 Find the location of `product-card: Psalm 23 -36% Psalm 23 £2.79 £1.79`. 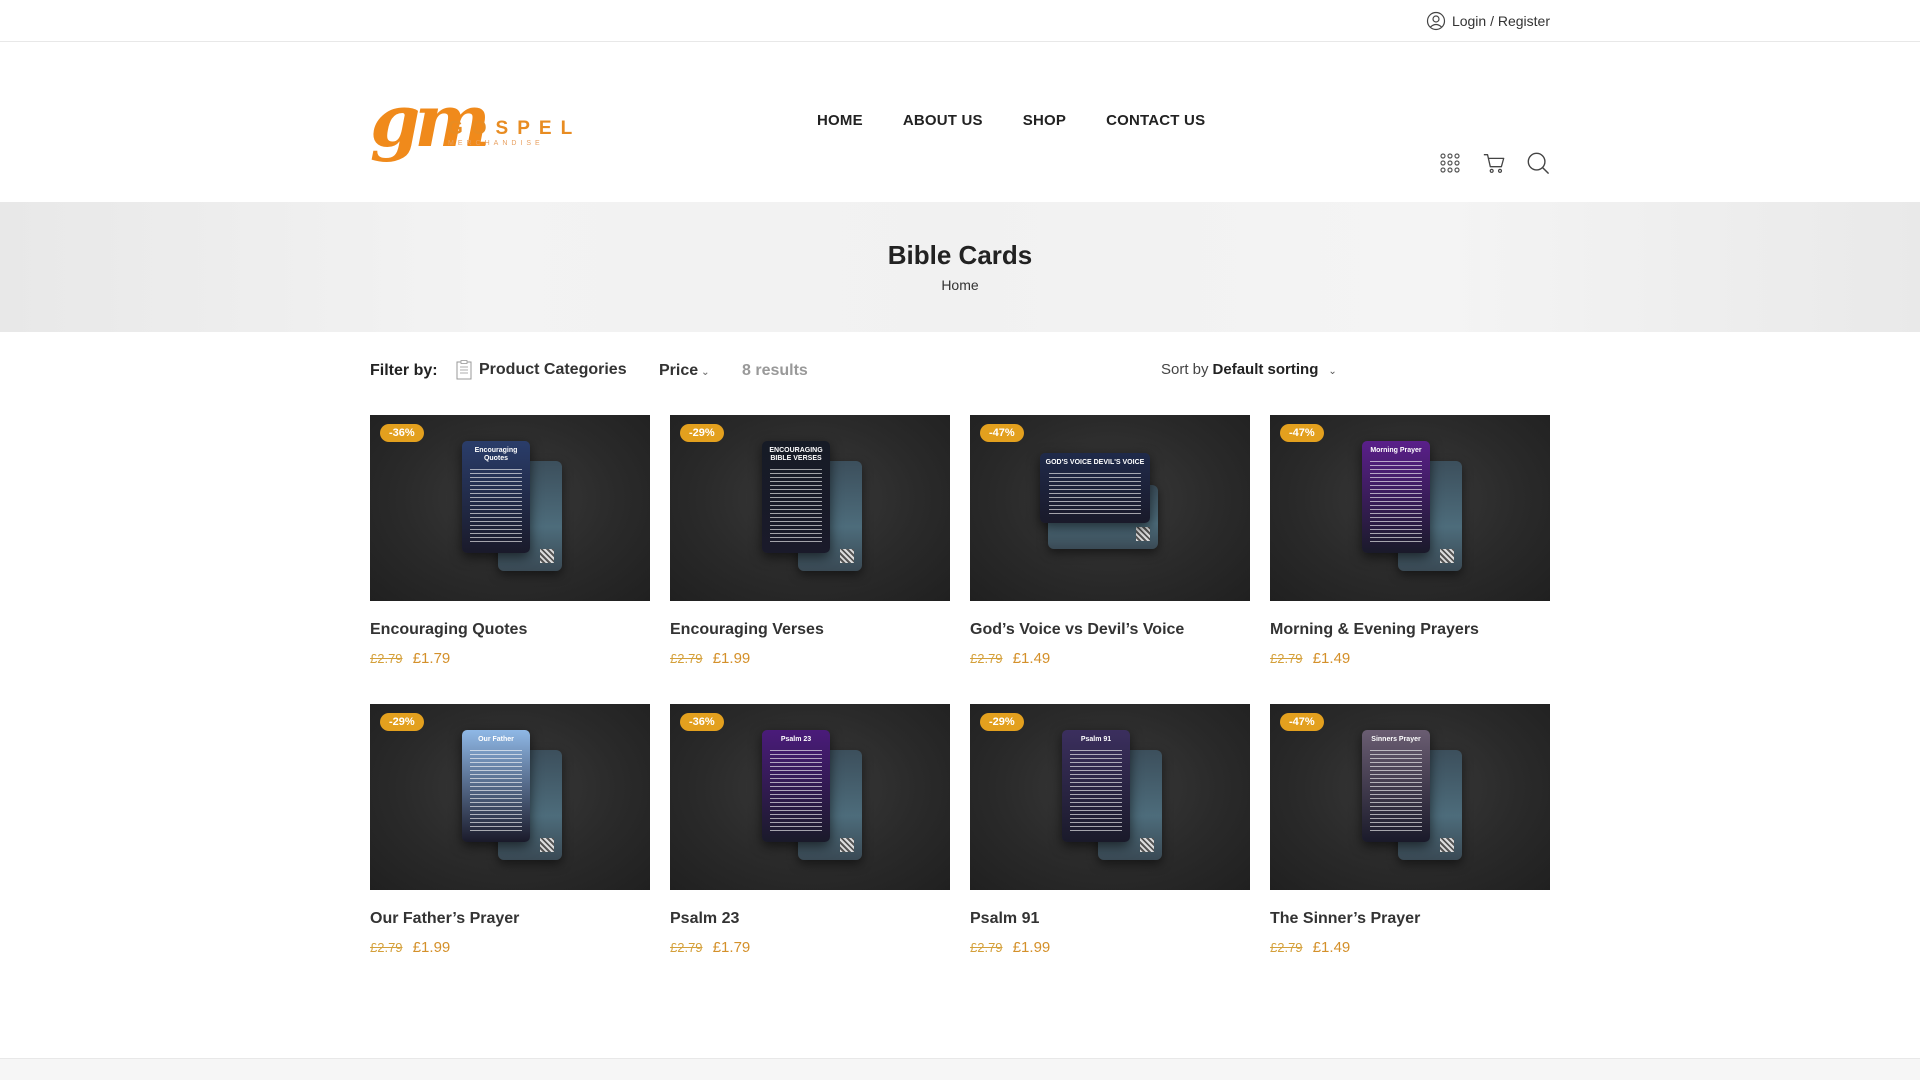

product-card: Psalm 23 -36% Psalm 23 £2.79 £1.79 is located at coordinates (810, 848).